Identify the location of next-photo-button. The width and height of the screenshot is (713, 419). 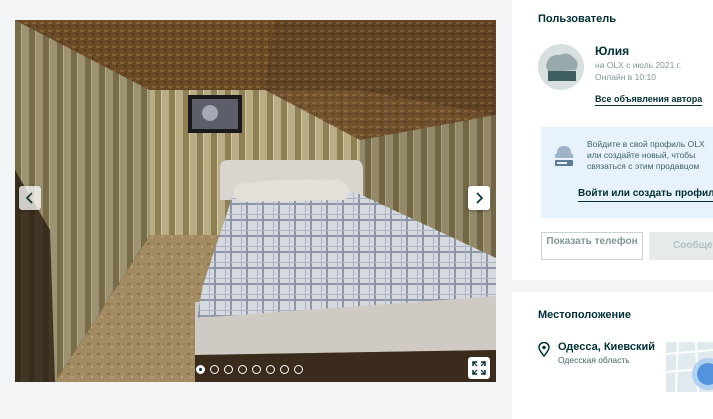
(479, 198).